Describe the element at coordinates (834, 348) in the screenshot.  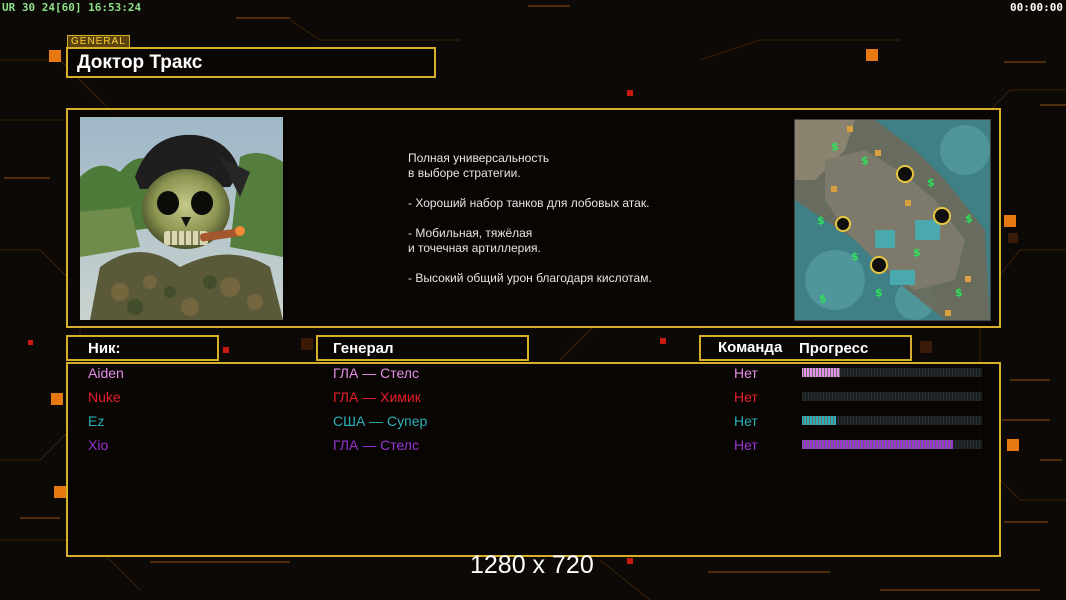
I see `progress-column-header: Прогресс` at that location.